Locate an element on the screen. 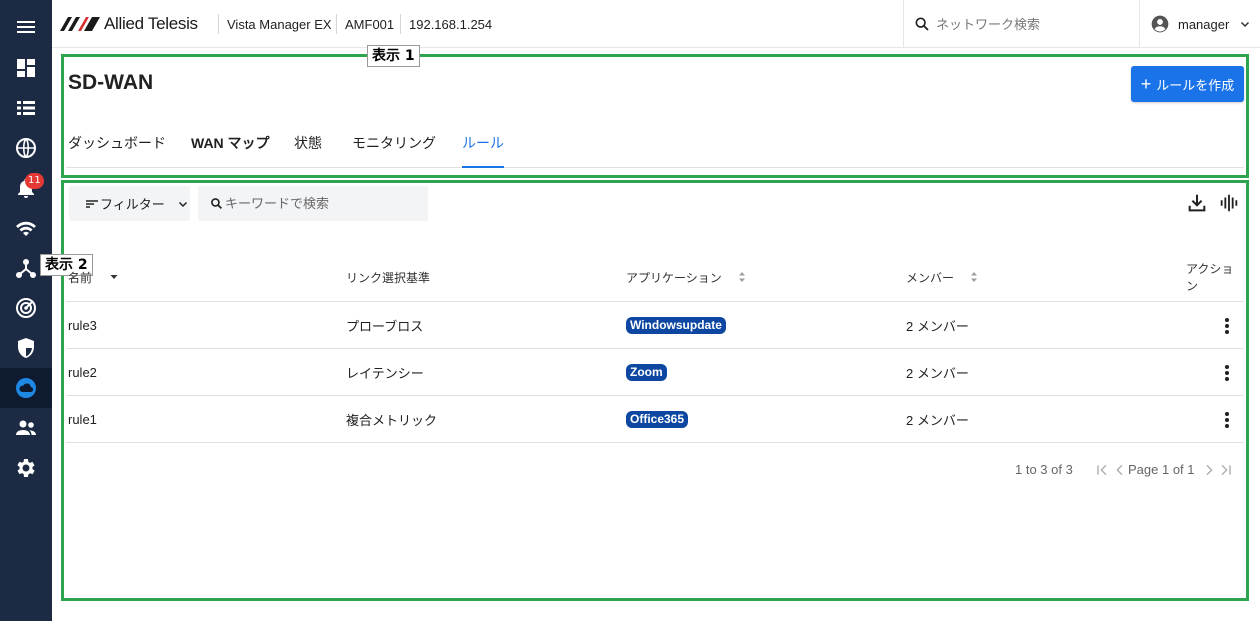 The height and width of the screenshot is (621, 1260). page-title: SD-WAN is located at coordinates (111, 82).